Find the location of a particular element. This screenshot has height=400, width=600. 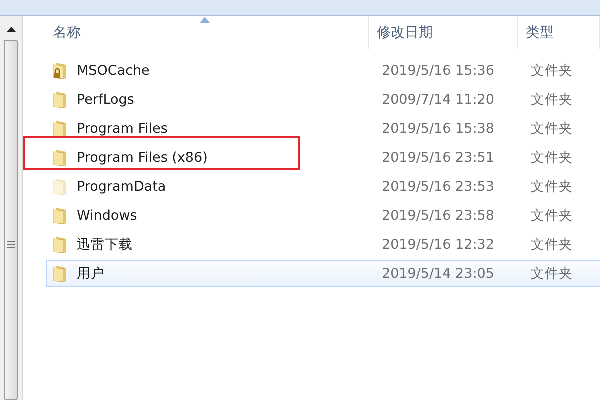

file-row: MSOCache 2019/5/16 15:36 文件夹 is located at coordinates (323, 70).